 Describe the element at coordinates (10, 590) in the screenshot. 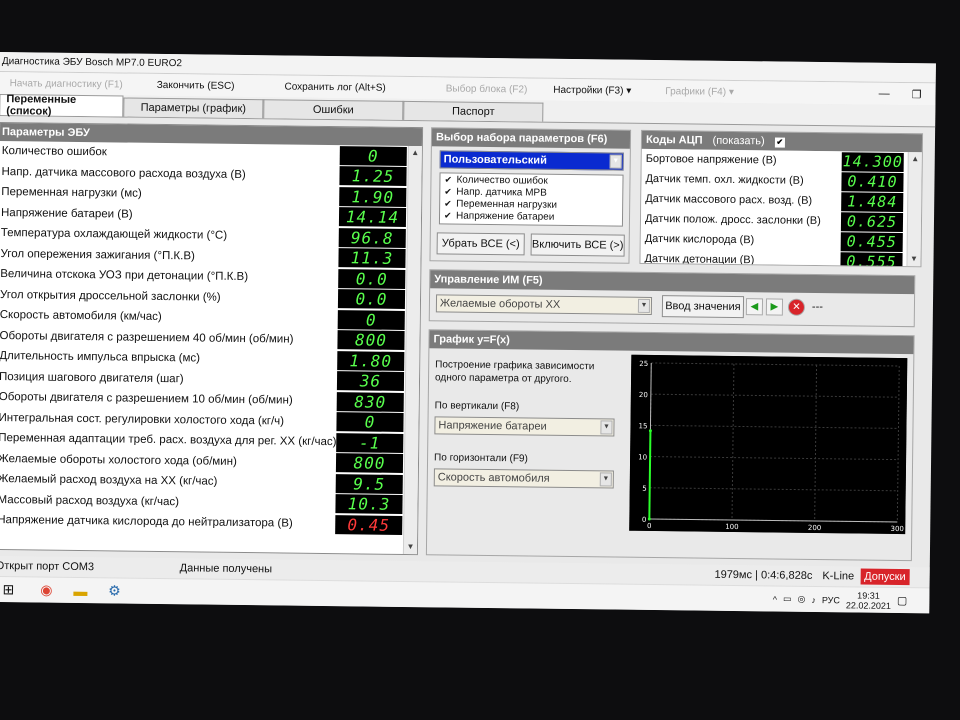

I see `windows-start-icon: ⊞` at that location.